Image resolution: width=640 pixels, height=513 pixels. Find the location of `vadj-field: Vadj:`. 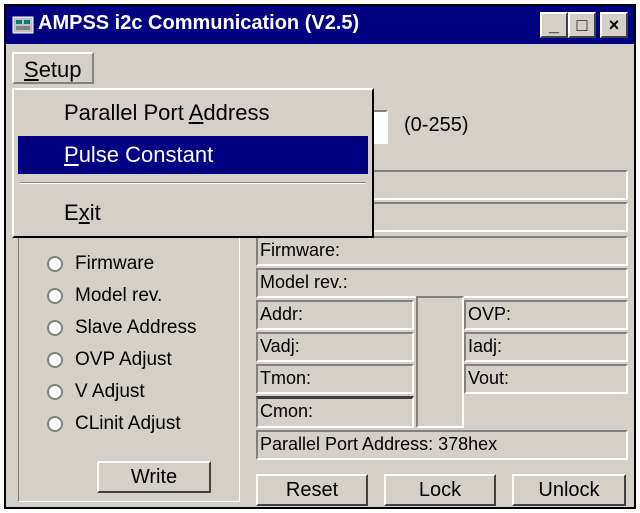

vadj-field: Vadj: is located at coordinates (335, 347).